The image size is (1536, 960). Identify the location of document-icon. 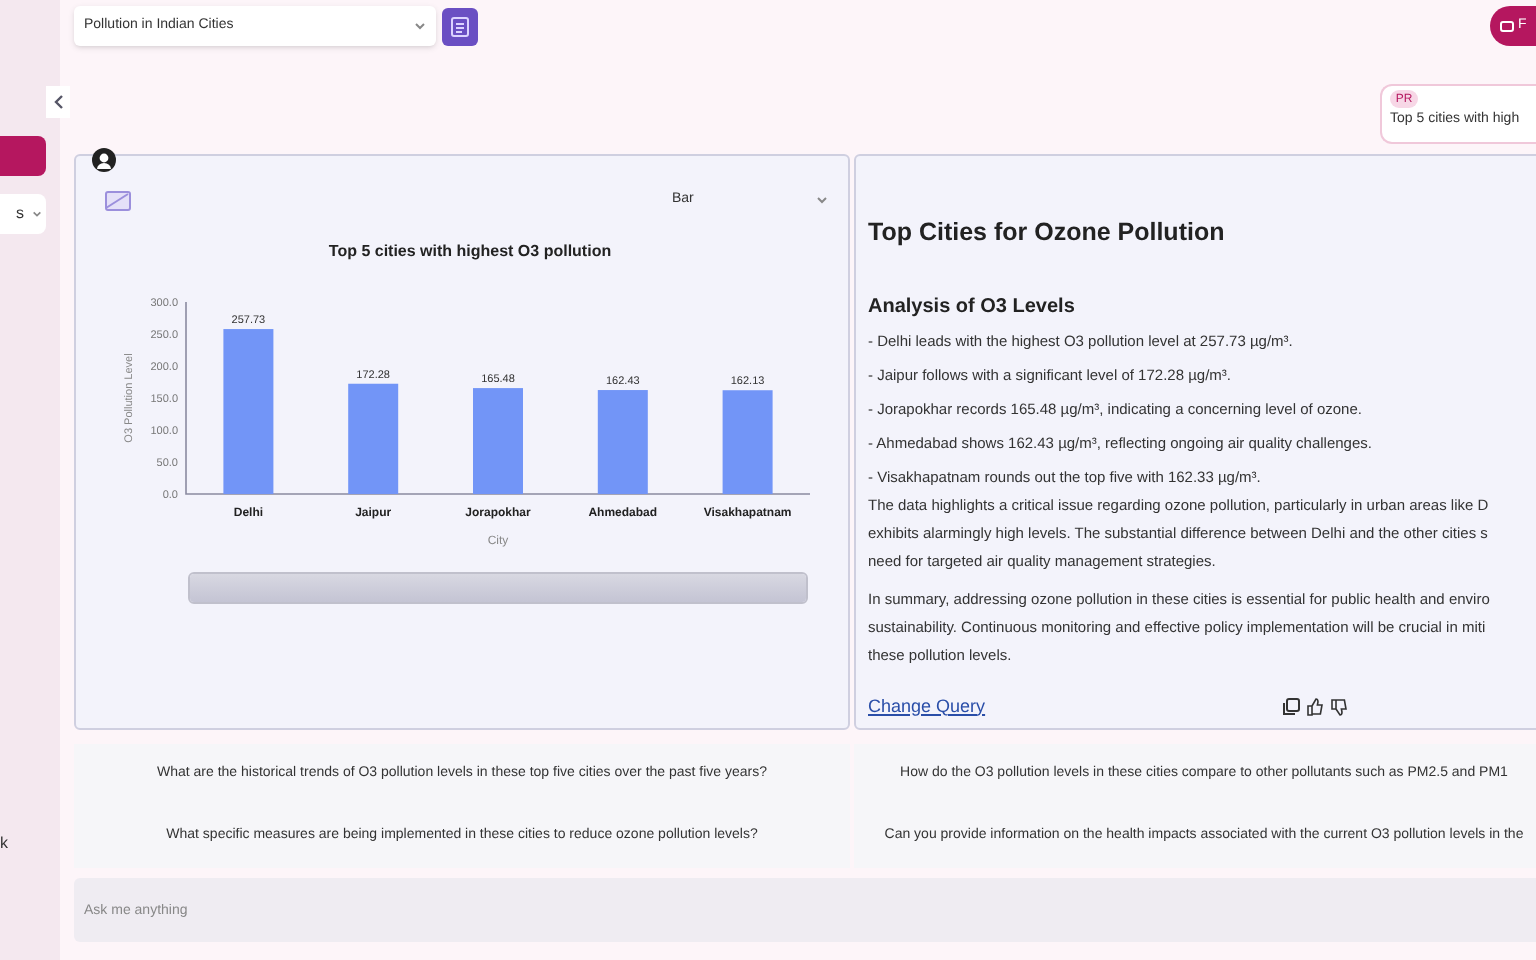
(460, 26).